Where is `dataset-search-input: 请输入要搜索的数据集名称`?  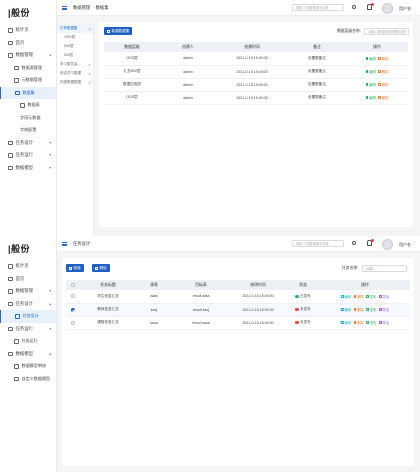
dataset-search-input: 请输入要搜索的数据集名称 is located at coordinates (386, 31).